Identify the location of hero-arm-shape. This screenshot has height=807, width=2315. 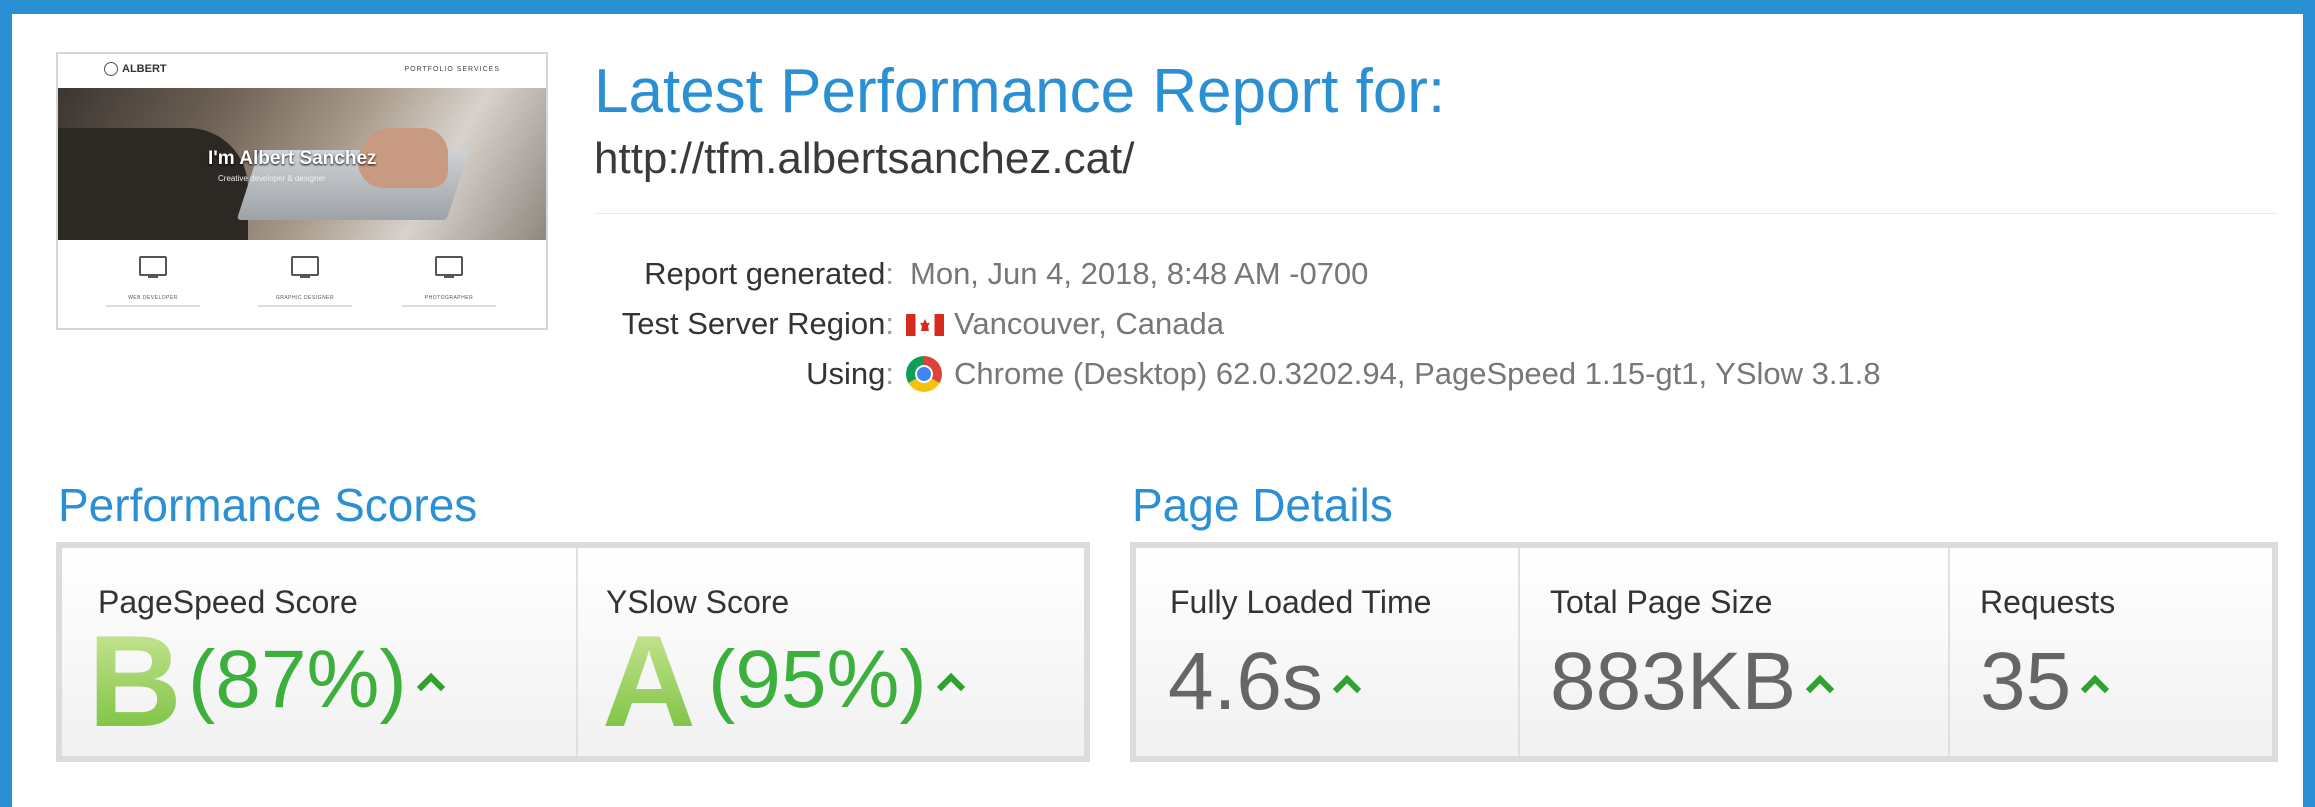
(153, 184).